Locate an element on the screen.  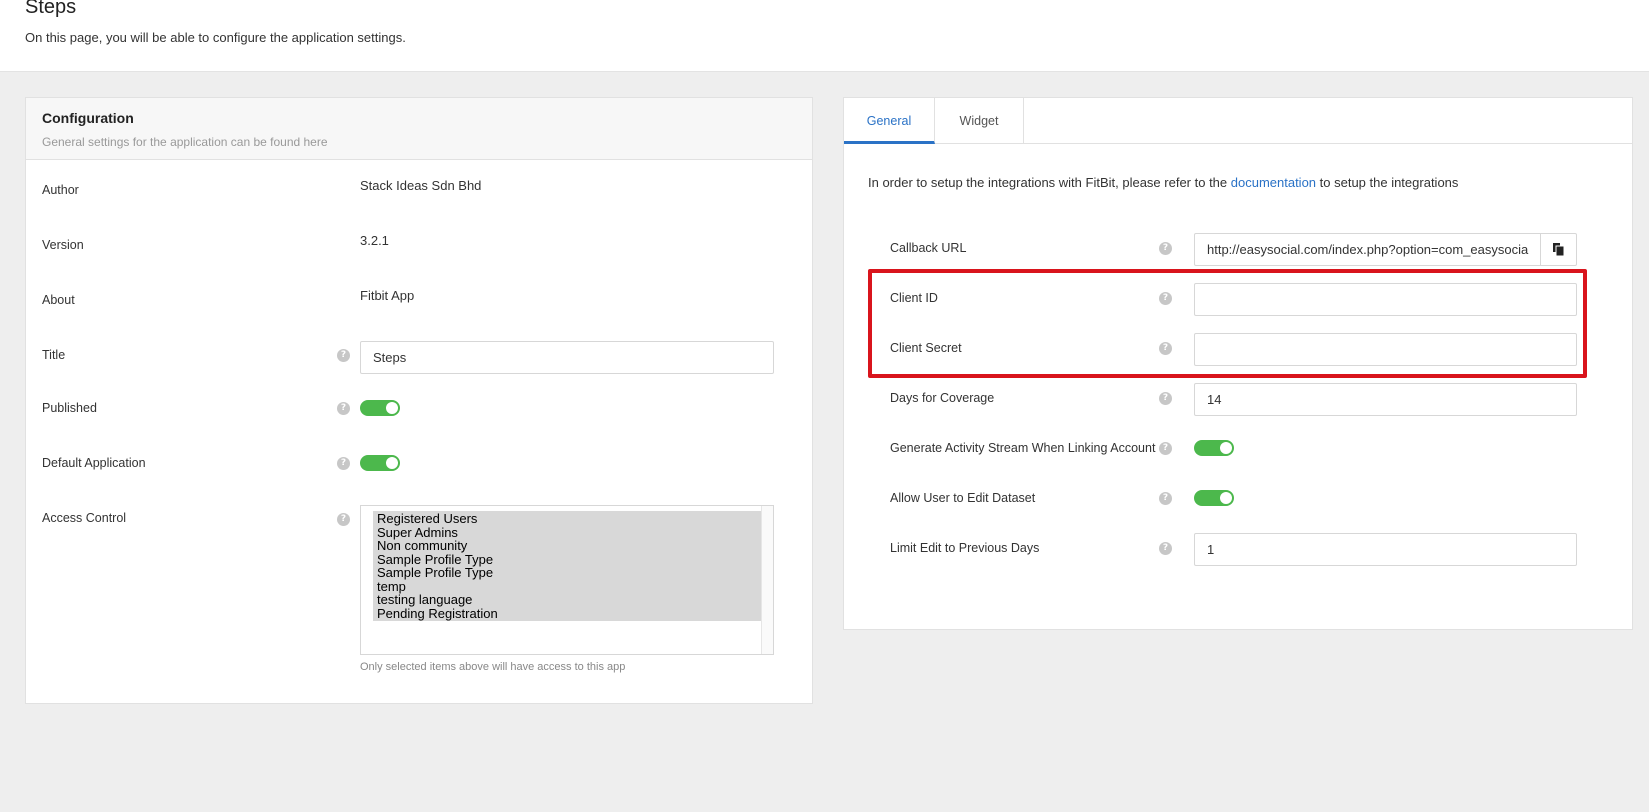
copy-button is located at coordinates (1559, 249).